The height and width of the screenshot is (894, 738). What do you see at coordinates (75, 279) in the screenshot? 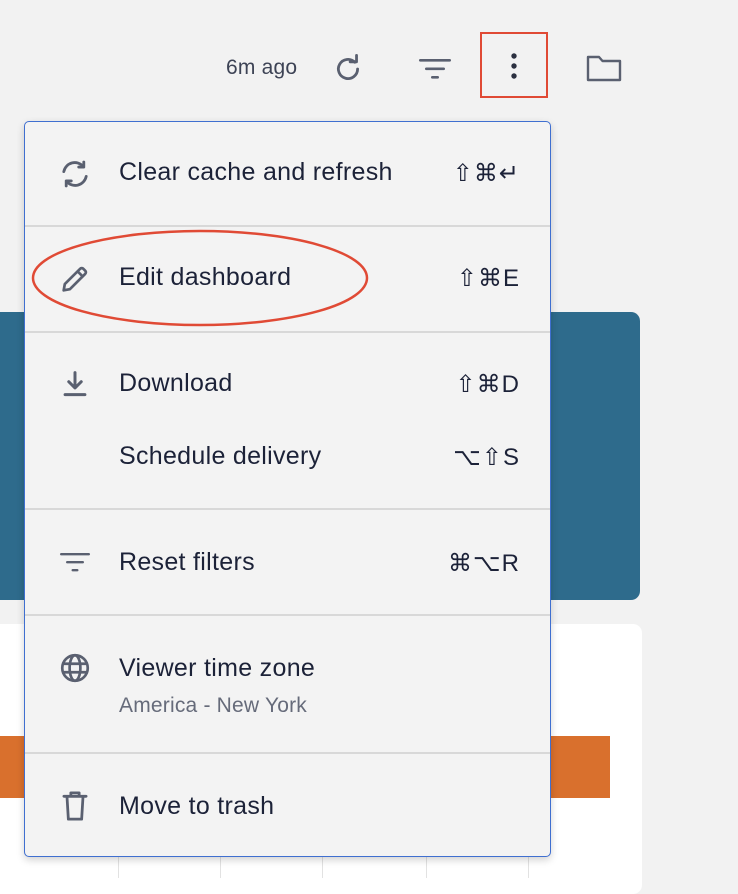
I see `pencil-icon` at bounding box center [75, 279].